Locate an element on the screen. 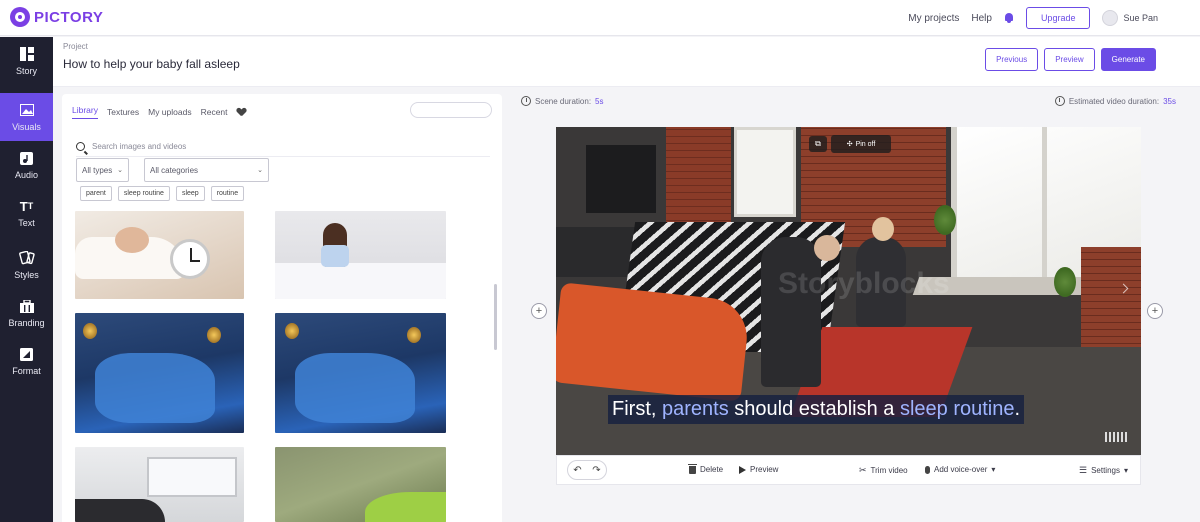  project-label: Project is located at coordinates (75, 46).